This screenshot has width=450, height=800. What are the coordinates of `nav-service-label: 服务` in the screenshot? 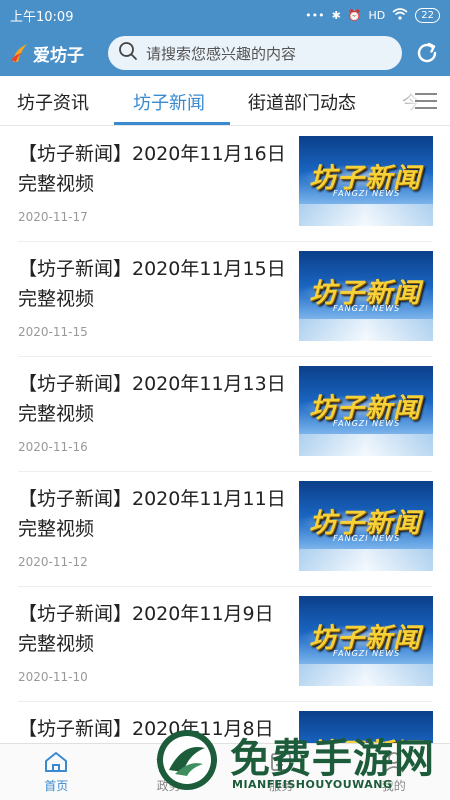 It's located at (281, 786).